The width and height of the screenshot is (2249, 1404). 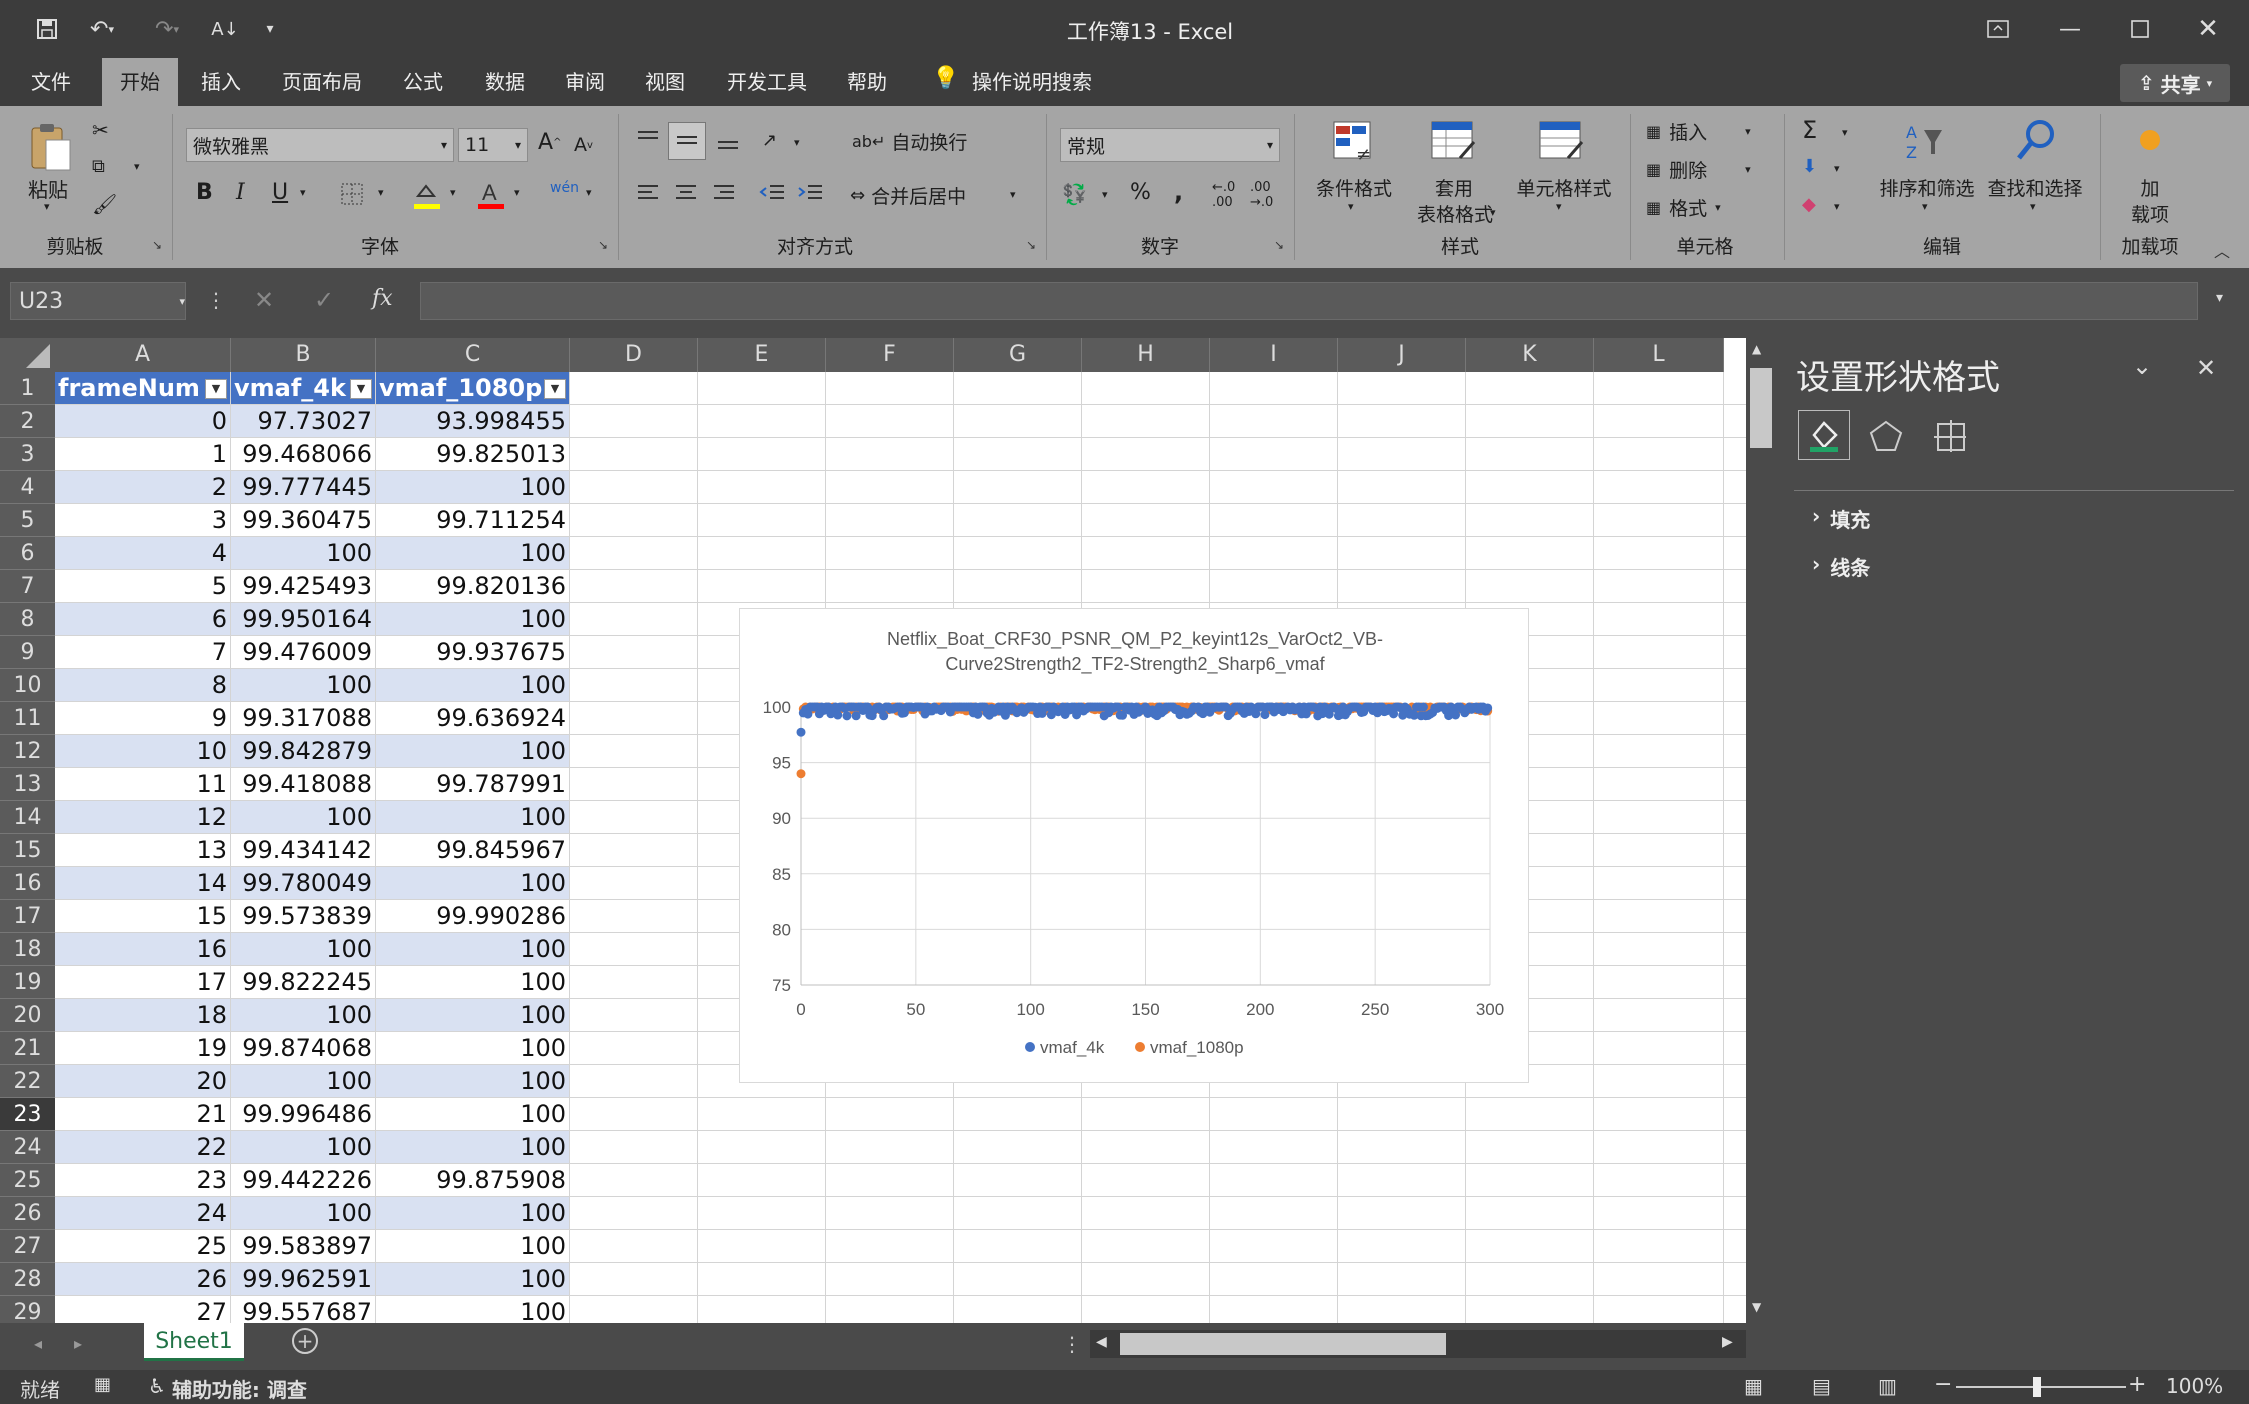 I want to click on table-cell: 8, so click(x=143, y=685).